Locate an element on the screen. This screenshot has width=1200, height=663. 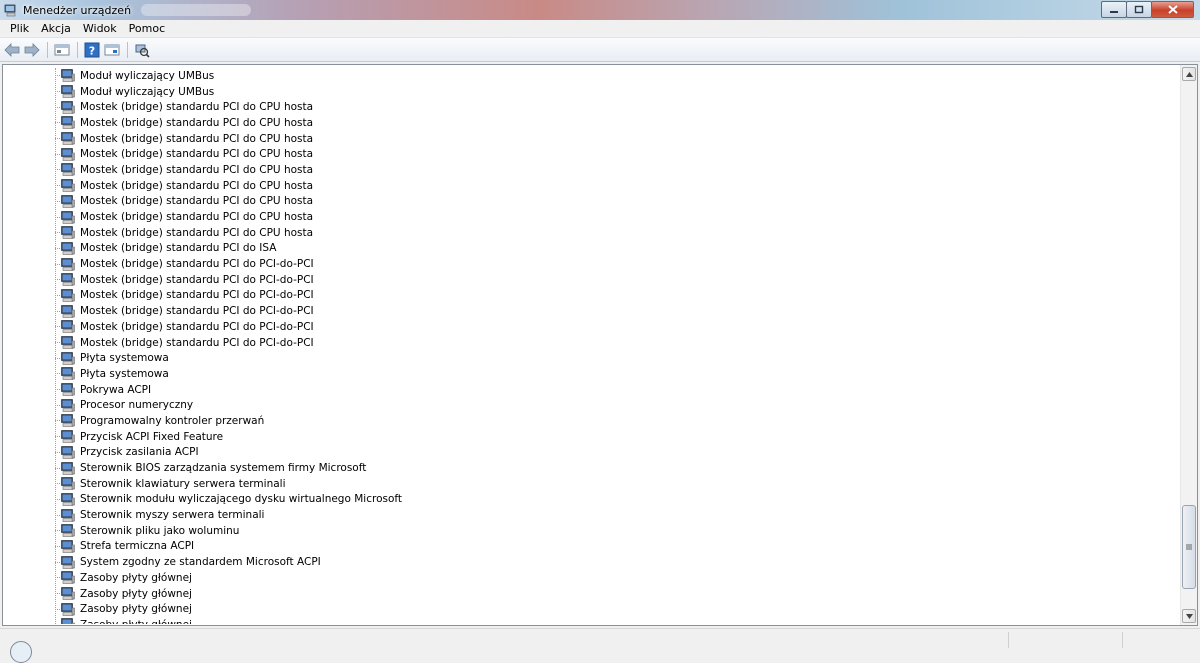
tree-item: Przycisk zasilania ACPI is located at coordinates (592, 453).